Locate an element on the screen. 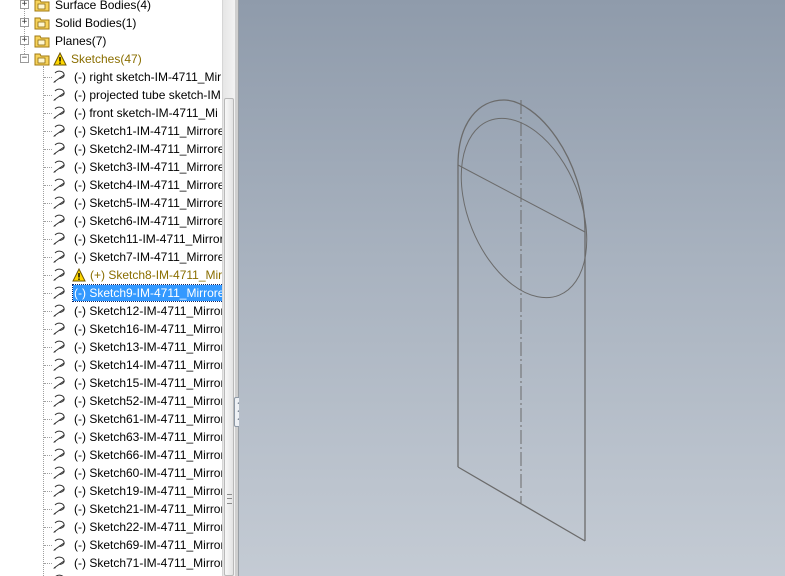 The image size is (785, 576). tree-item-sketch: (-) Sketch16-IM-4711_Mirror is located at coordinates (111, 329).